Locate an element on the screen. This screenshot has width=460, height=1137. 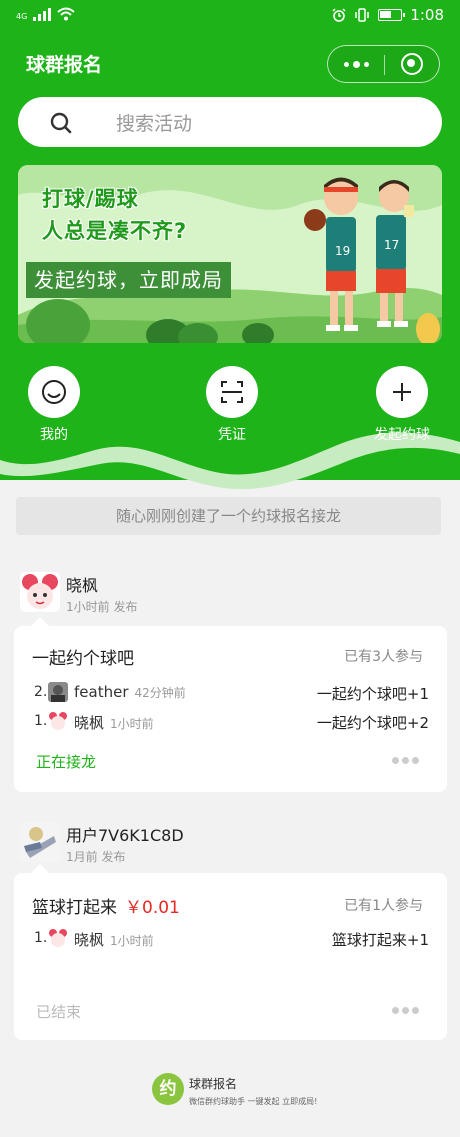
post-title: 一起约个球吧 is located at coordinates (83, 659).